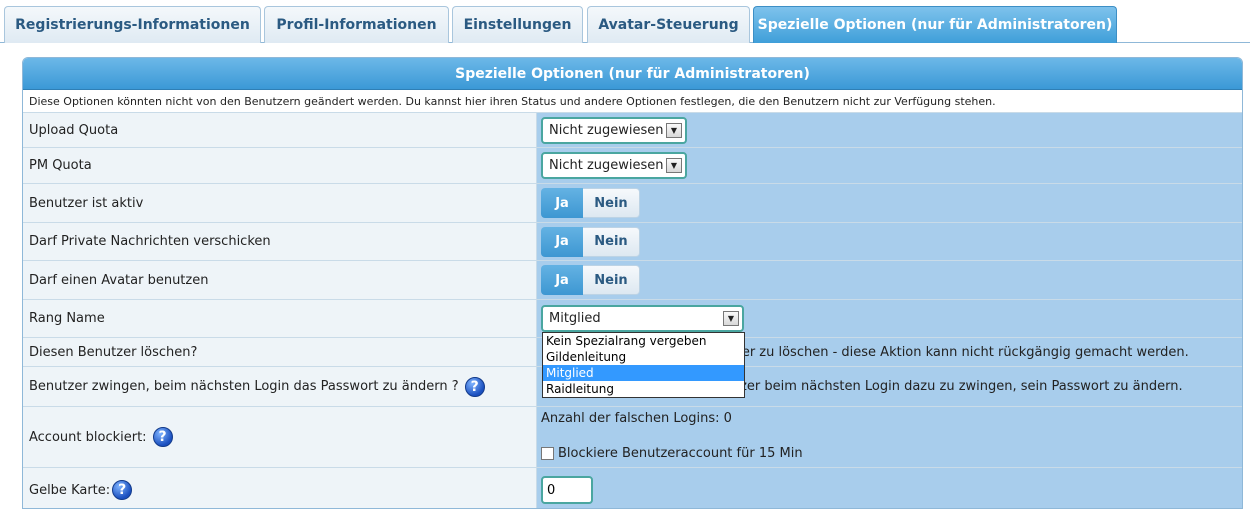 The width and height of the screenshot is (1250, 509). I want to click on row-avatar: Darf einen Avatar benutzen Ja Nein, so click(632, 280).